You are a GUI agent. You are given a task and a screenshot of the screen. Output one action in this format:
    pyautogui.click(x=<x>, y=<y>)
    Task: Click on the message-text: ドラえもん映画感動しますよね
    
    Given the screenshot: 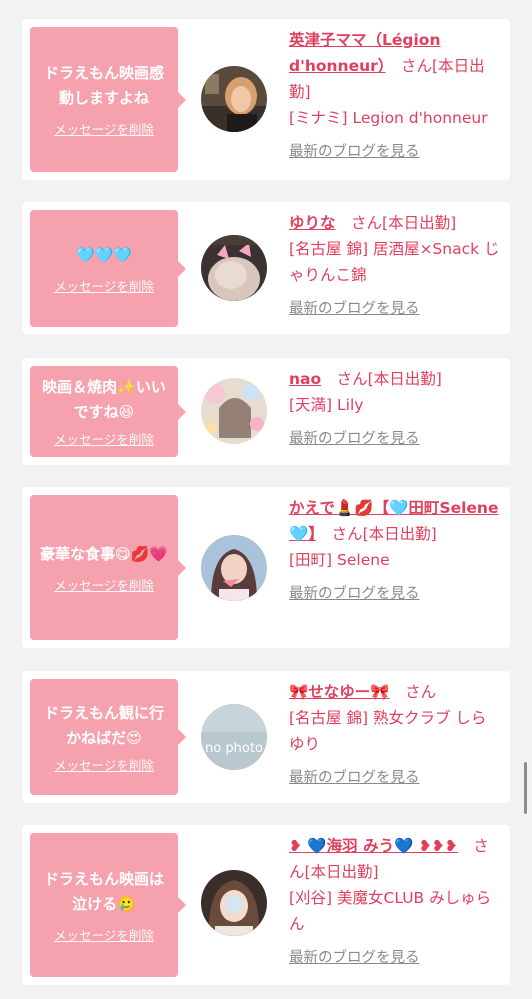 What is the action you would take?
    pyautogui.click(x=103, y=85)
    